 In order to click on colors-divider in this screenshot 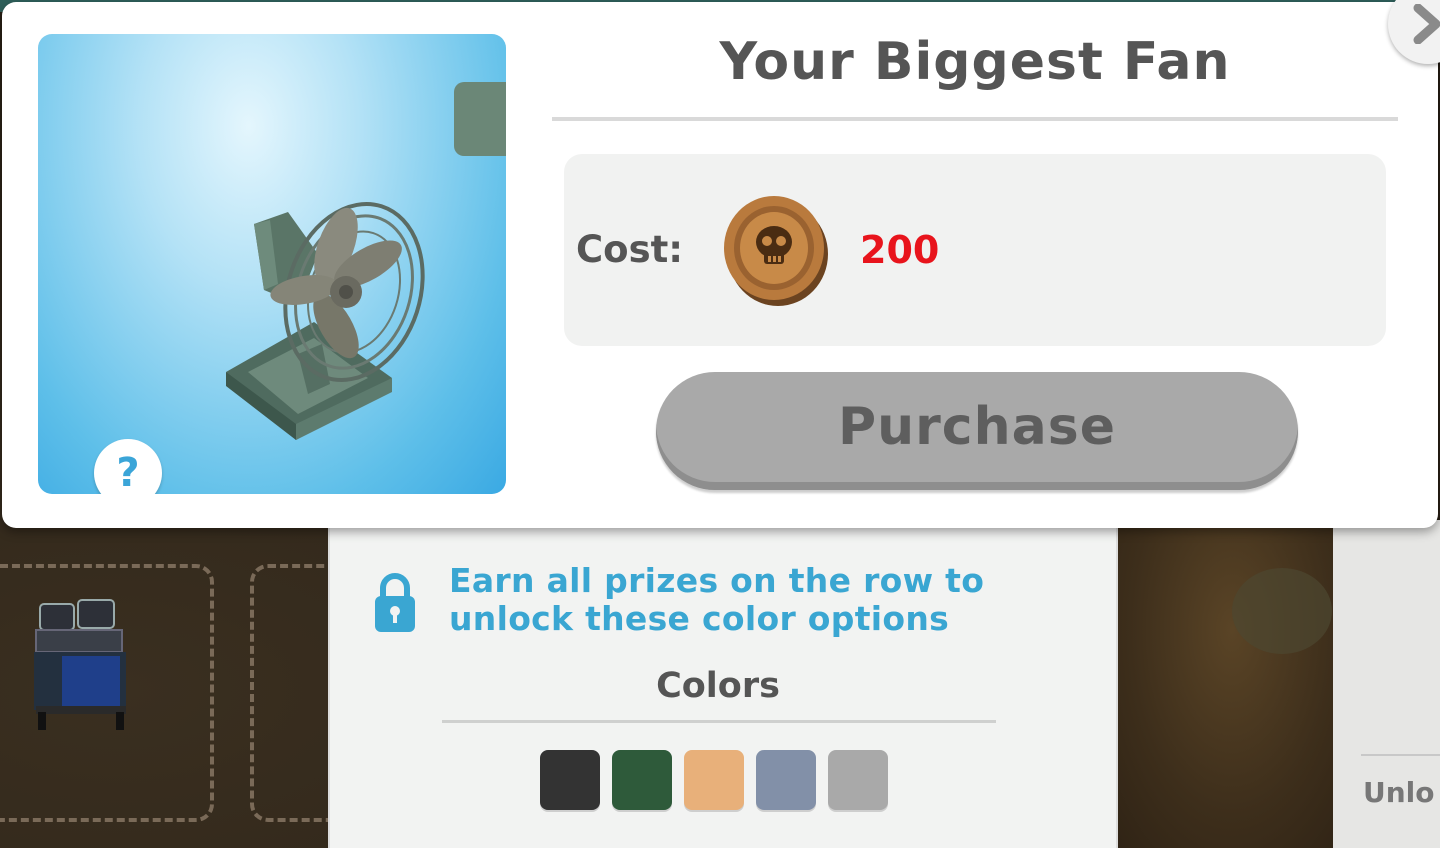, I will do `click(719, 721)`.